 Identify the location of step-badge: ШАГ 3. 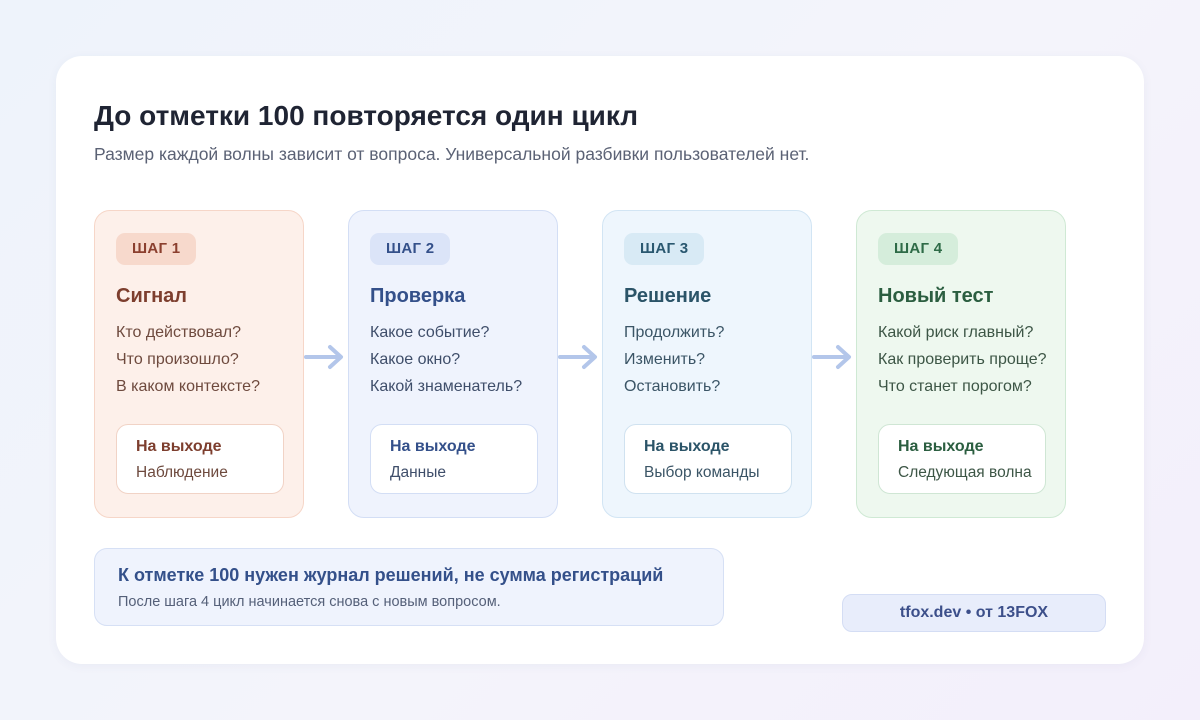
(664, 249).